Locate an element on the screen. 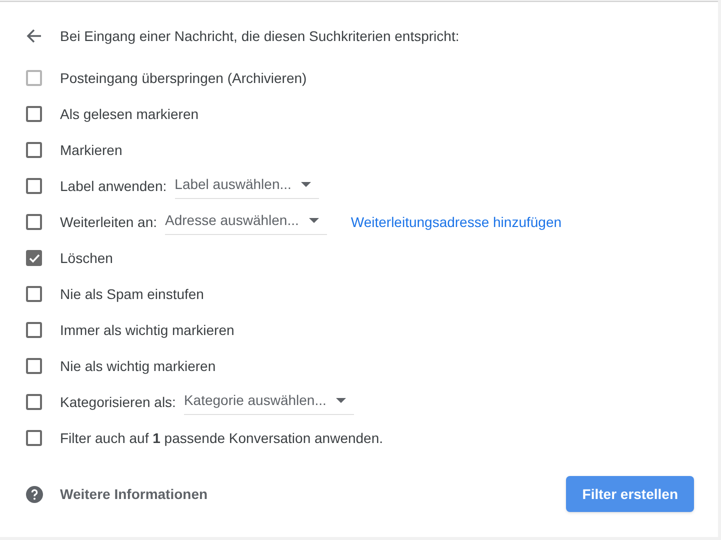 This screenshot has width=721, height=540. checkmark-icon is located at coordinates (34, 258).